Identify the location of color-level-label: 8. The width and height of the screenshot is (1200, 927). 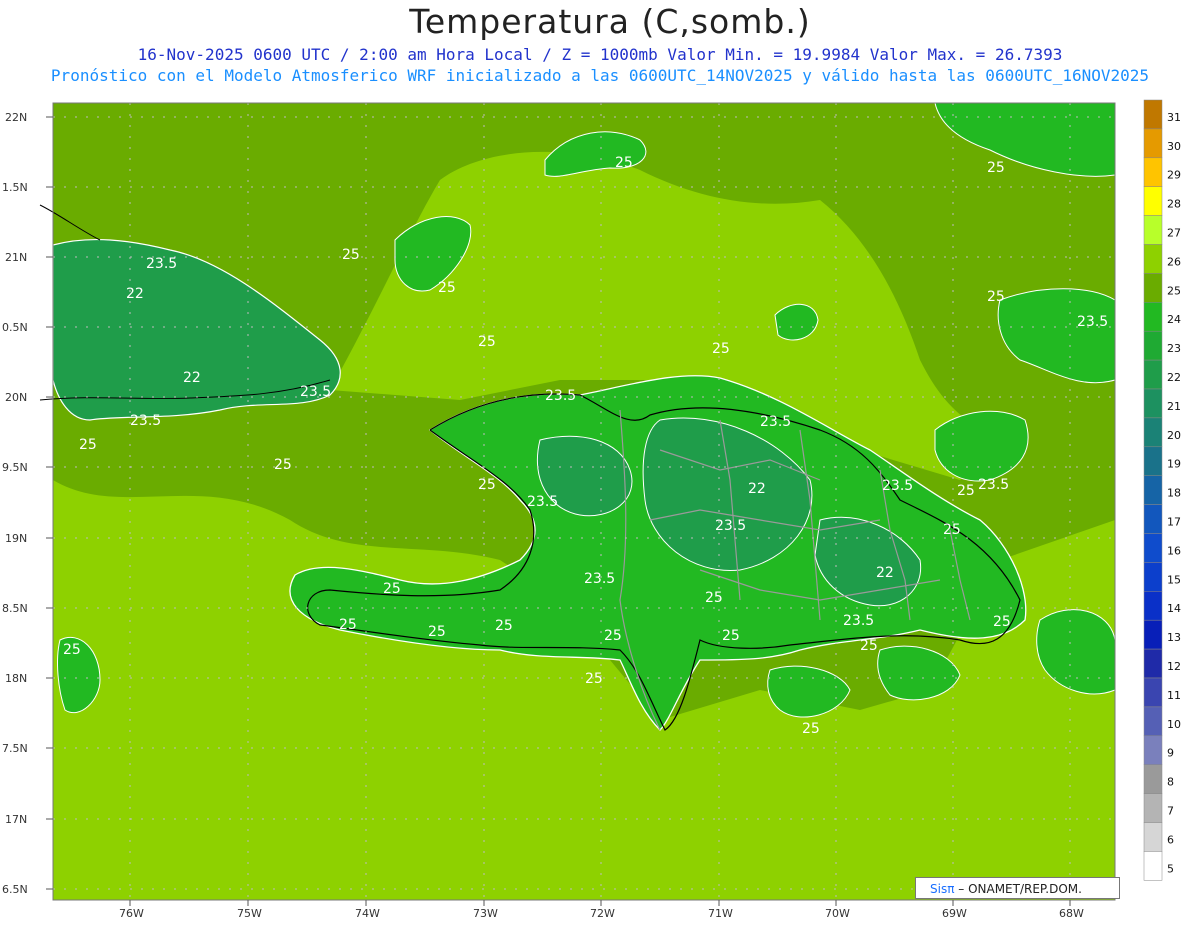
(1170, 782).